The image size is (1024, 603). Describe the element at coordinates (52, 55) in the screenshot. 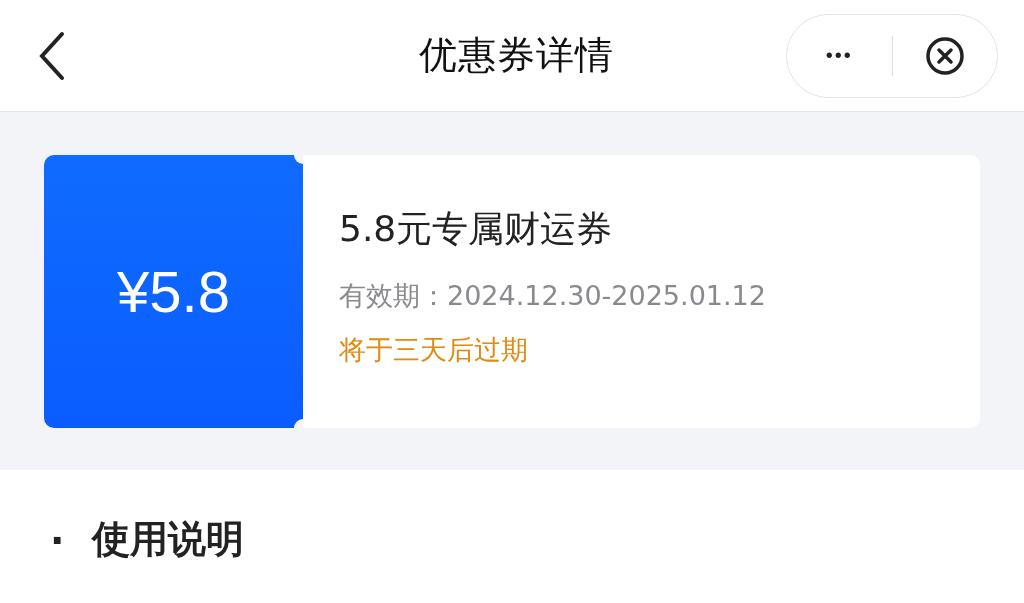

I see `back-icon` at that location.